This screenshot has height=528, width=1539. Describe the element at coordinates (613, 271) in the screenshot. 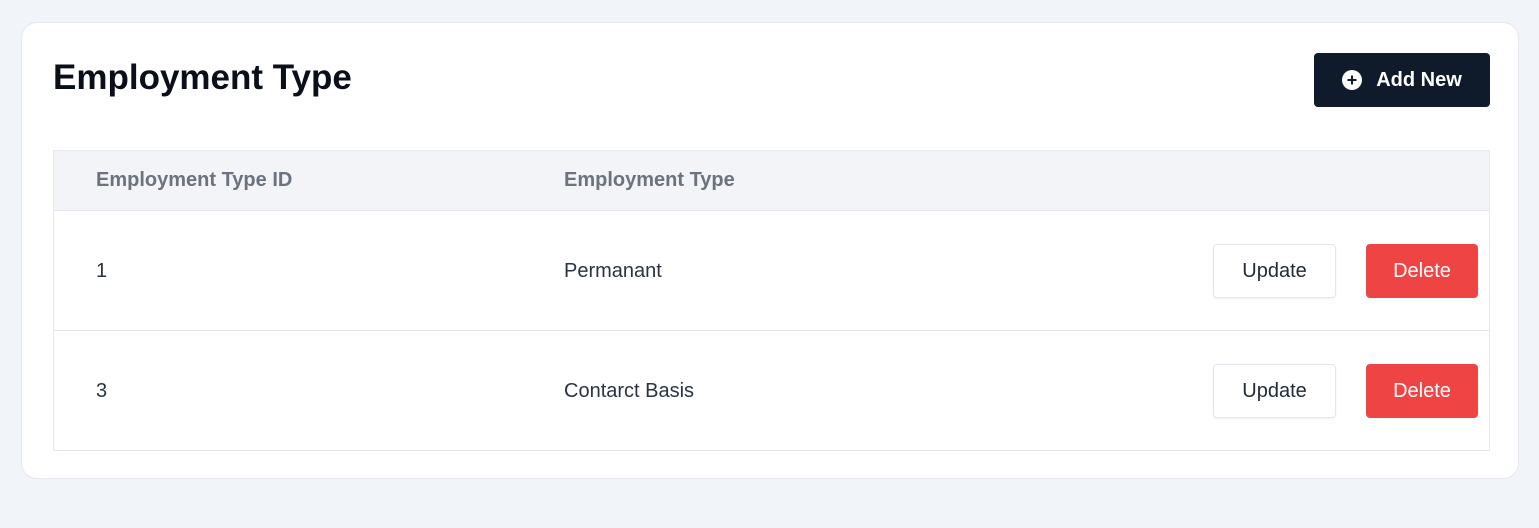

I see `cell-type: Permanant` at that location.